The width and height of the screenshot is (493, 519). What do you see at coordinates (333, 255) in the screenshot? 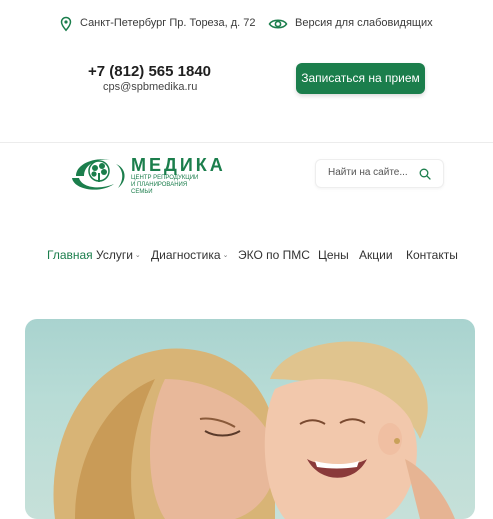
I see `nav-item-prices: Цены` at bounding box center [333, 255].